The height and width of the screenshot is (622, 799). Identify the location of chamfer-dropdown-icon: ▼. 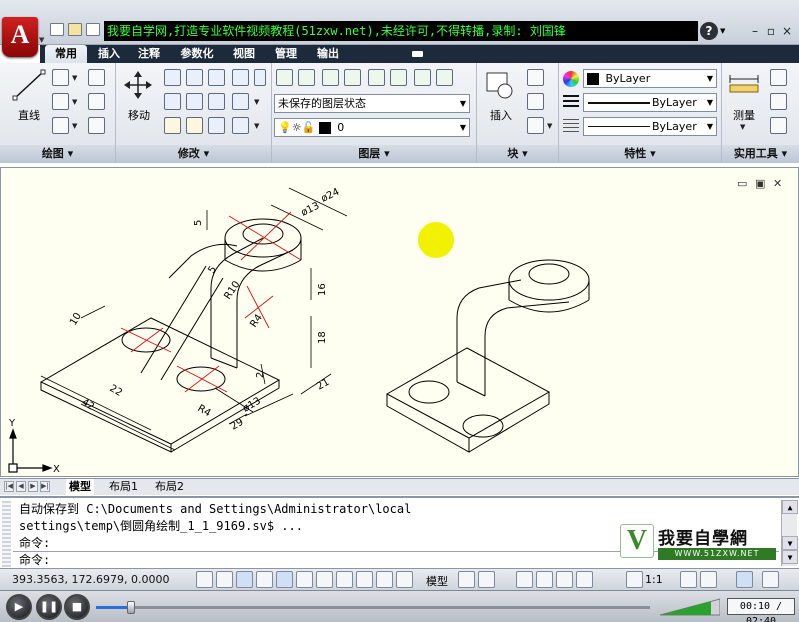
(256, 126).